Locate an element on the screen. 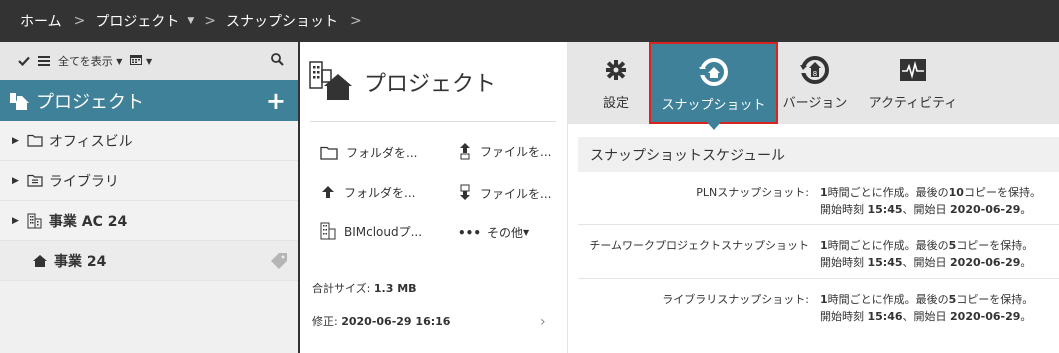 The image size is (1059, 353). tab-settings: 設定 is located at coordinates (616, 83).